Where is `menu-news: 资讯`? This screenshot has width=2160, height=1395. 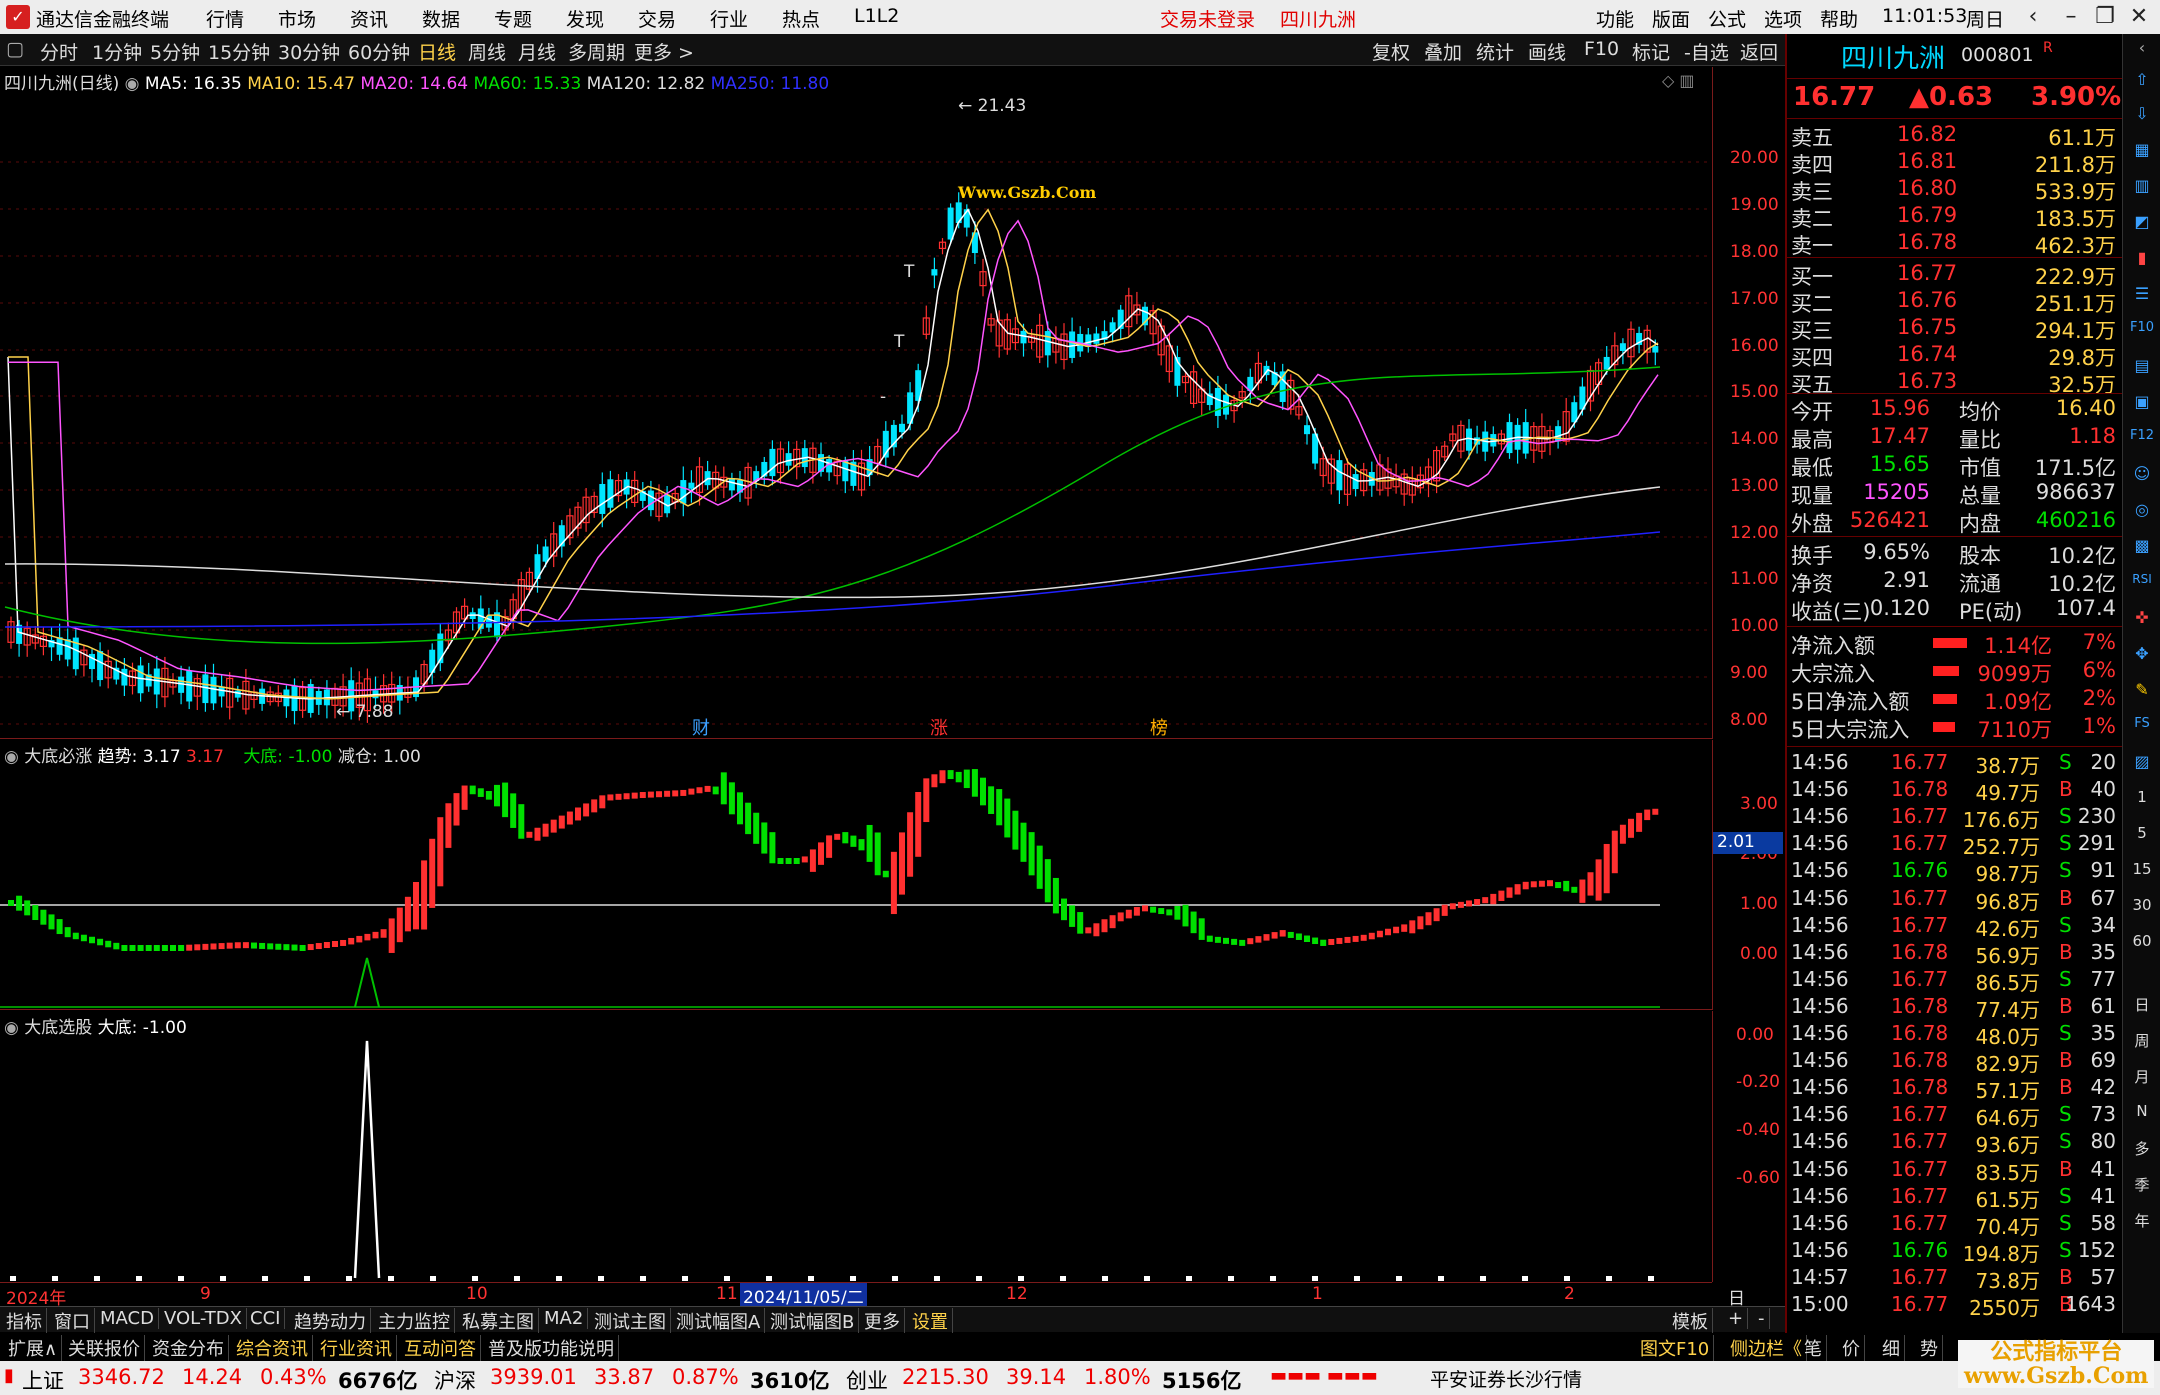 menu-news: 资讯 is located at coordinates (369, 18).